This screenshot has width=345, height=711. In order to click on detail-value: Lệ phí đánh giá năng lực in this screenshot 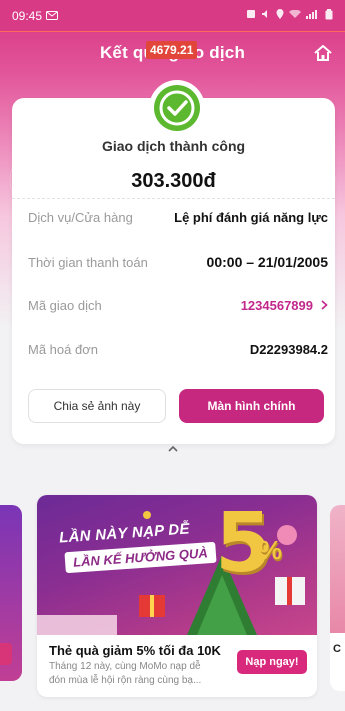, I will do `click(251, 217)`.